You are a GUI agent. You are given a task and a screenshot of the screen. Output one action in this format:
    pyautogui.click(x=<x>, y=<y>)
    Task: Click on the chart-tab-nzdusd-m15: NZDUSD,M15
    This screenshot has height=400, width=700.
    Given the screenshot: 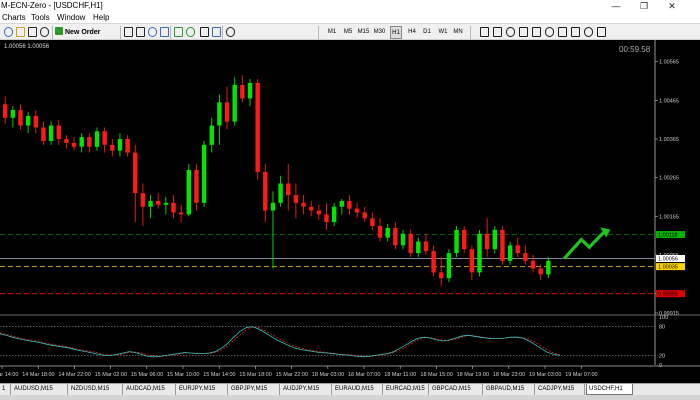 What is the action you would take?
    pyautogui.click(x=96, y=389)
    